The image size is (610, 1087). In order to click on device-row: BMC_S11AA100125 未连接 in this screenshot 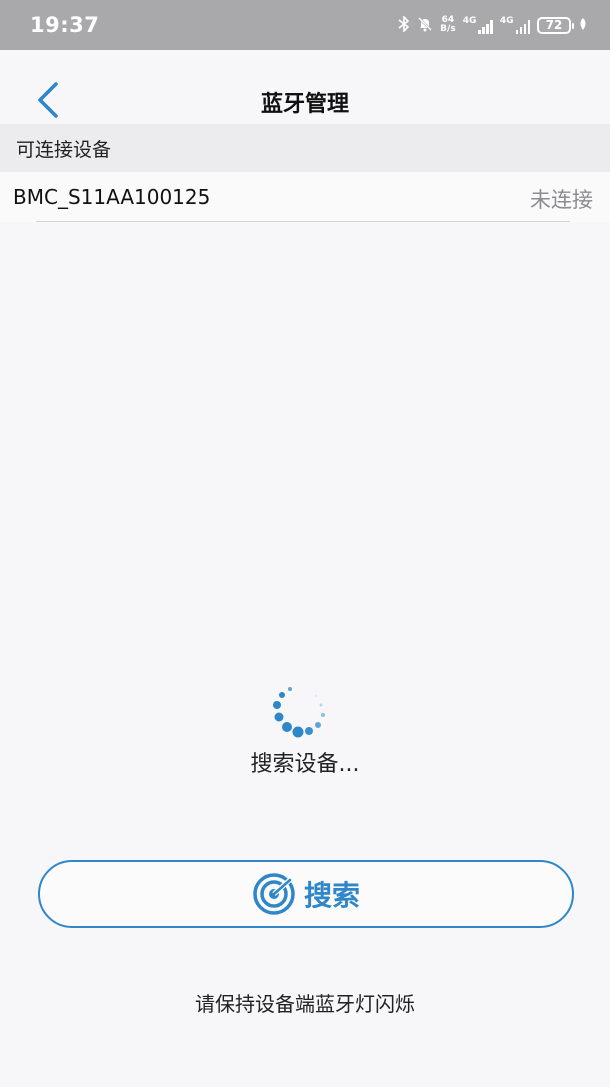, I will do `click(305, 197)`.